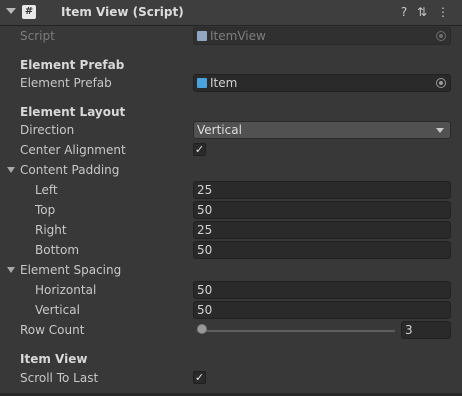  I want to click on help-icon: ?, so click(404, 12).